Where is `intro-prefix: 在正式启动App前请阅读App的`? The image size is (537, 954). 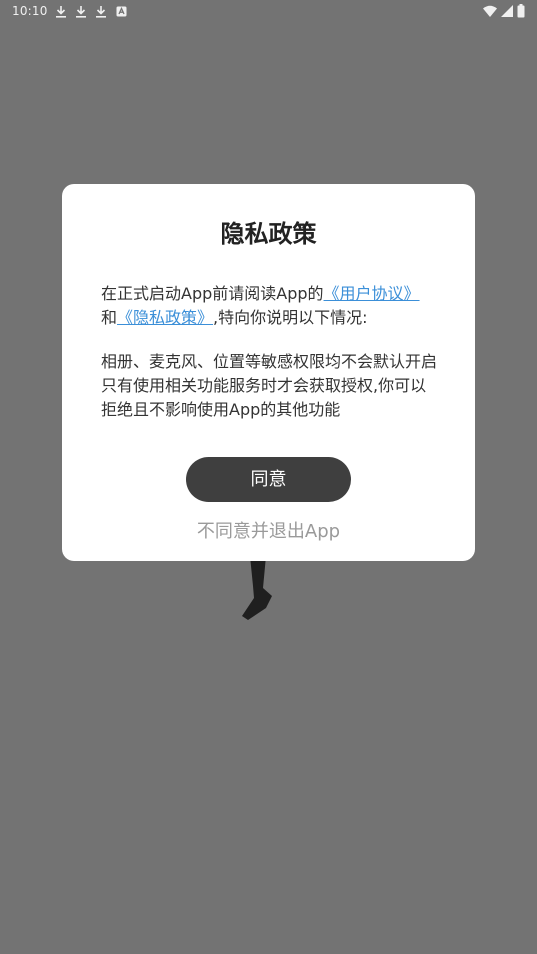
intro-prefix: 在正式启动App前请阅读App的 is located at coordinates (212, 293).